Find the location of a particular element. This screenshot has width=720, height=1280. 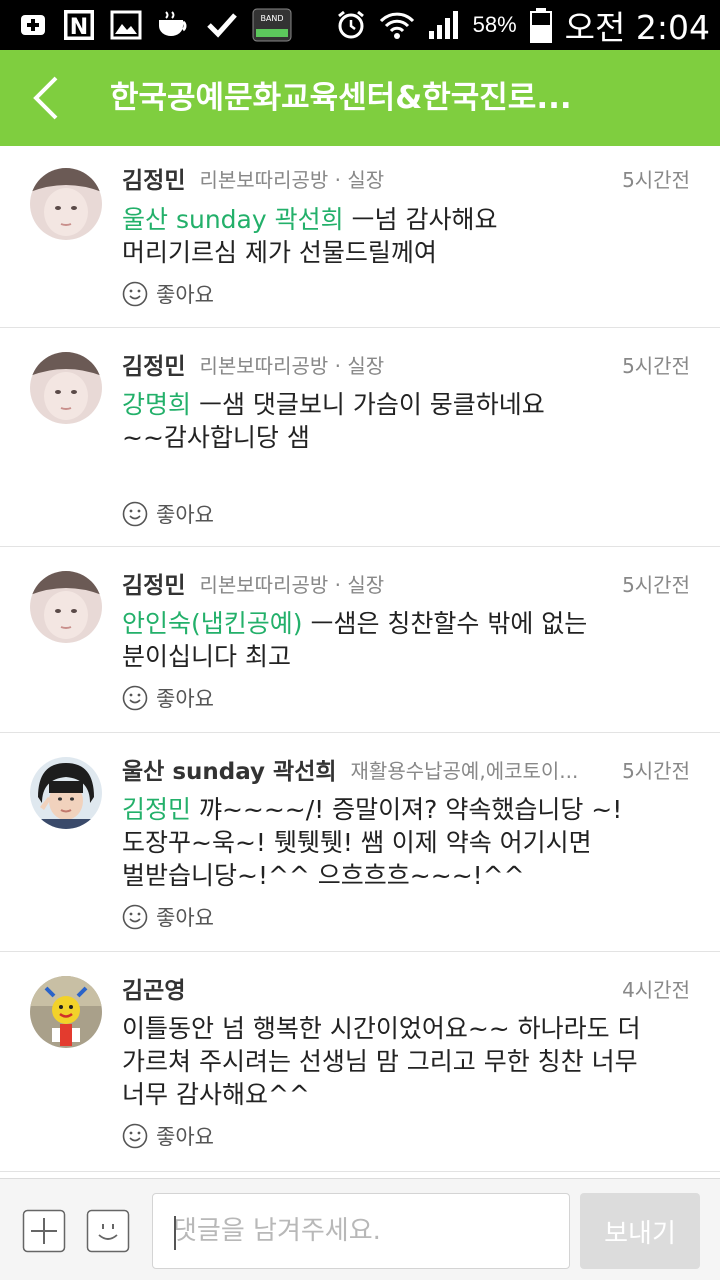

comment-author: 김곤영 is located at coordinates (153, 988).